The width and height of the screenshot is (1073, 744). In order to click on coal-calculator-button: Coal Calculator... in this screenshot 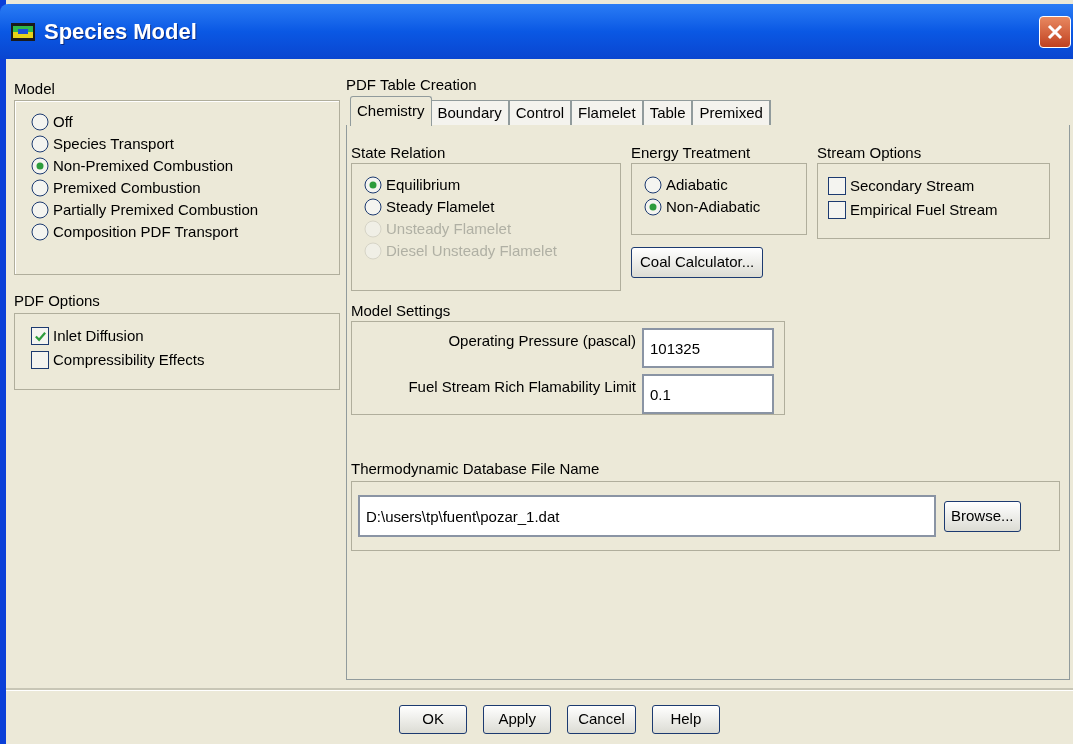, I will do `click(697, 262)`.